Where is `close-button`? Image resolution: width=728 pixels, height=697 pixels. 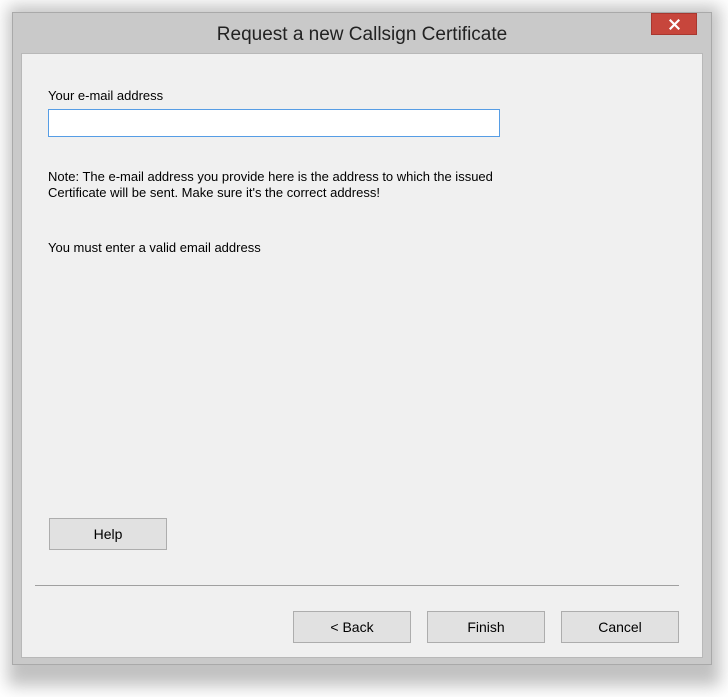
close-button is located at coordinates (674, 24).